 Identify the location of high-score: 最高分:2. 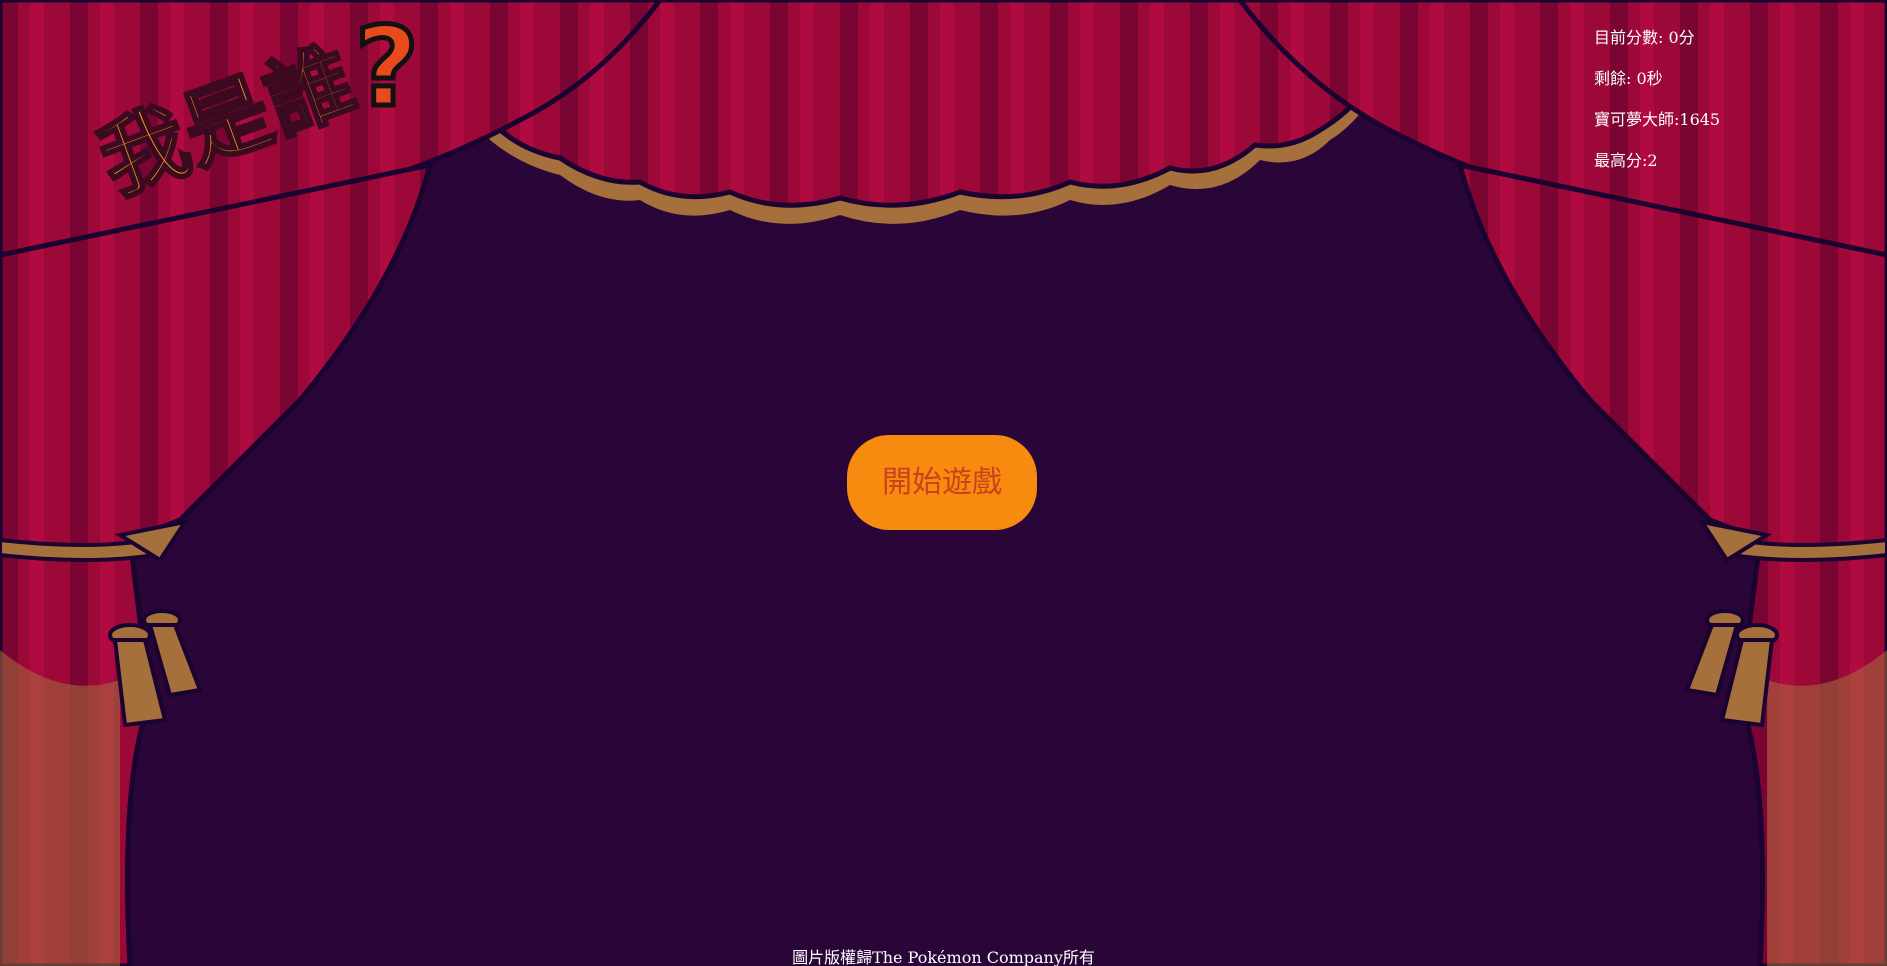
(1626, 160).